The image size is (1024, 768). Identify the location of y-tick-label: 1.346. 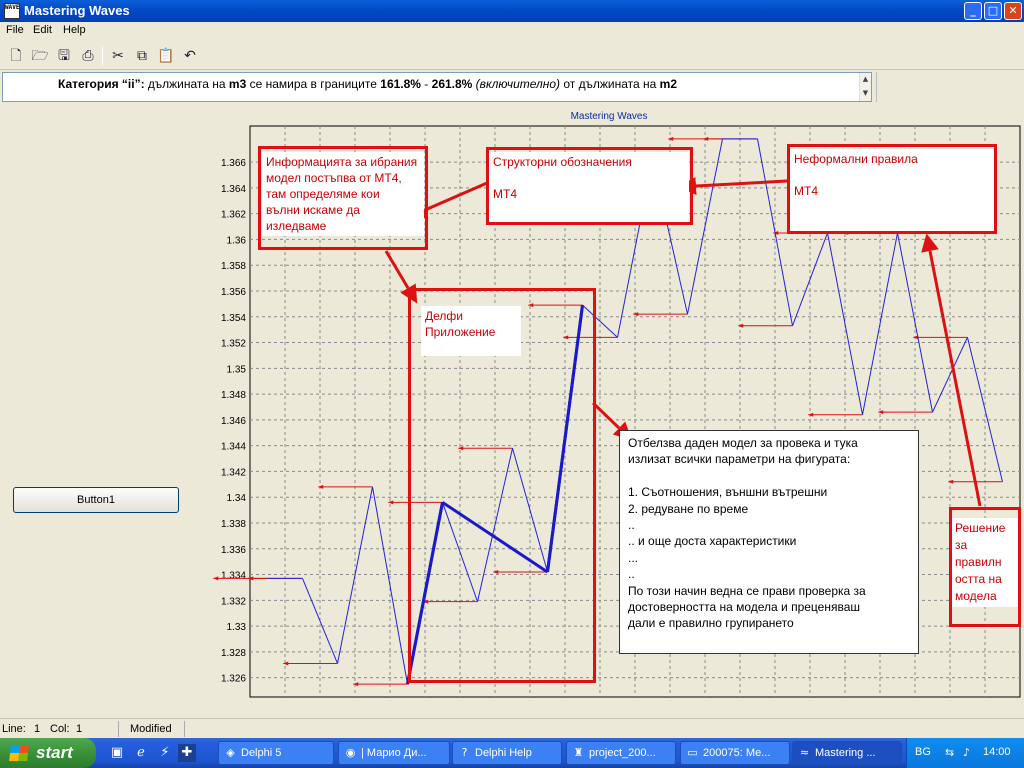
(233, 421).